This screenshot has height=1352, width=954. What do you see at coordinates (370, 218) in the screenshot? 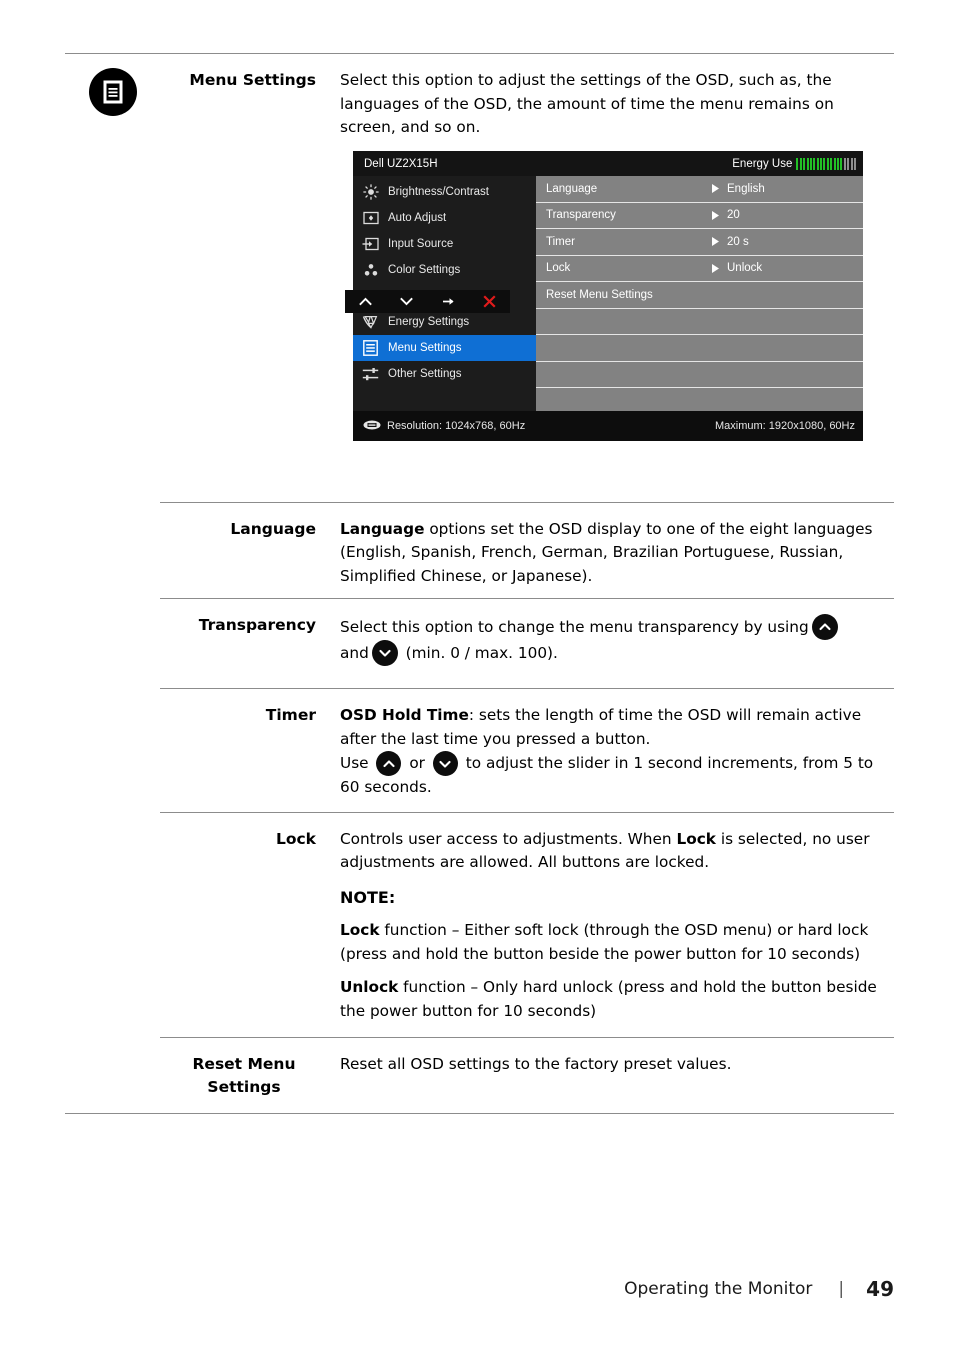
I see `auto-adjust-icon` at bounding box center [370, 218].